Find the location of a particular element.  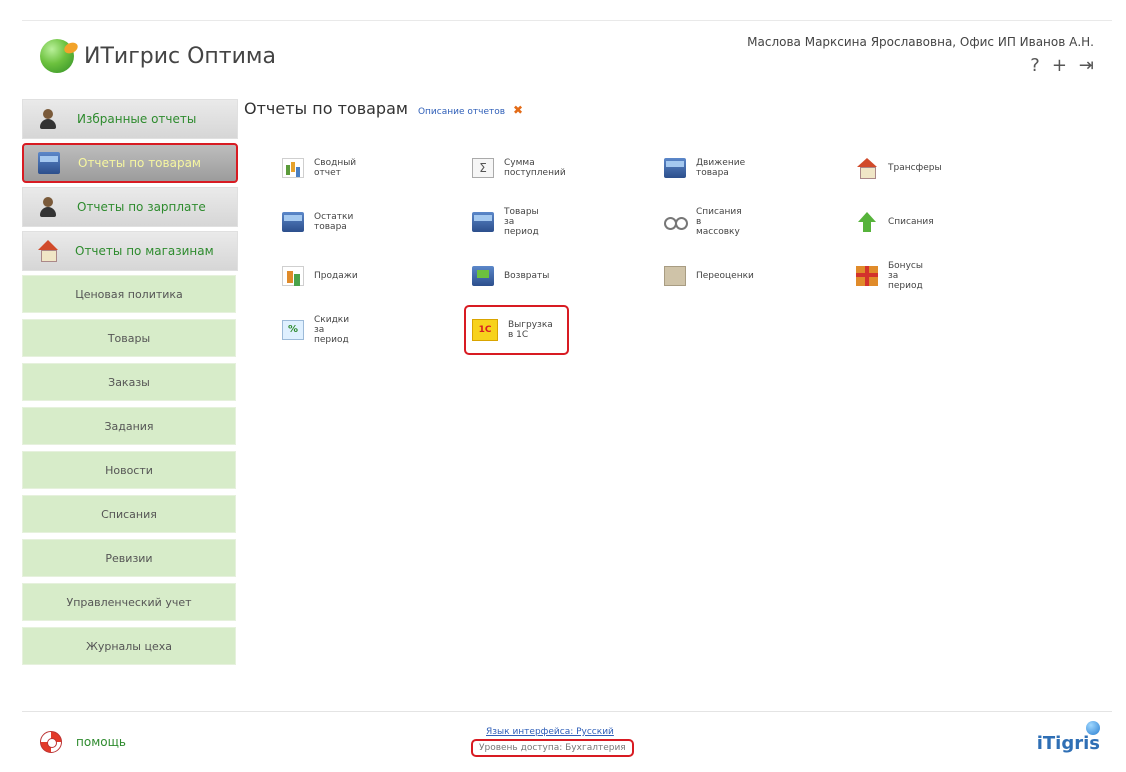

1c-icon: 1С is located at coordinates (485, 330).